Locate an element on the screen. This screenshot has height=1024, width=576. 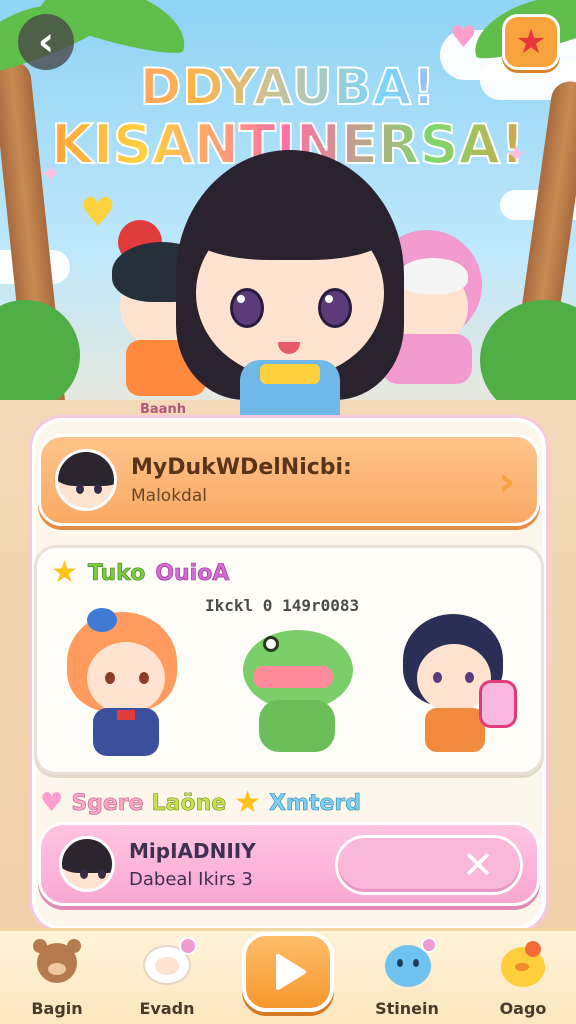
friend-card: MipIADNIIY Dabeal Ikirs 3 ✕ is located at coordinates (289, 864).